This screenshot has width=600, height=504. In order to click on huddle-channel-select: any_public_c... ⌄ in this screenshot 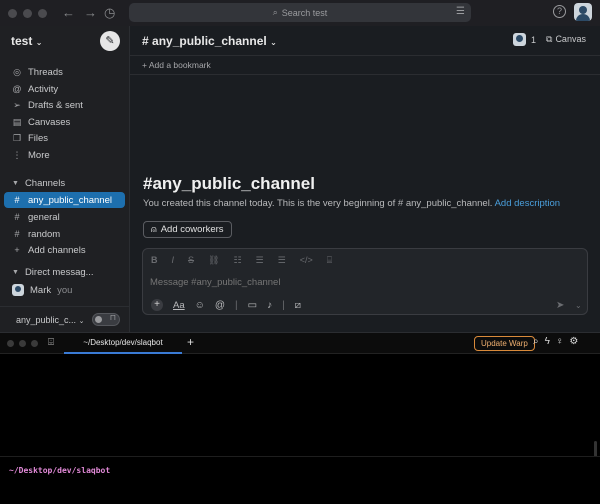, I will do `click(50, 320)`.